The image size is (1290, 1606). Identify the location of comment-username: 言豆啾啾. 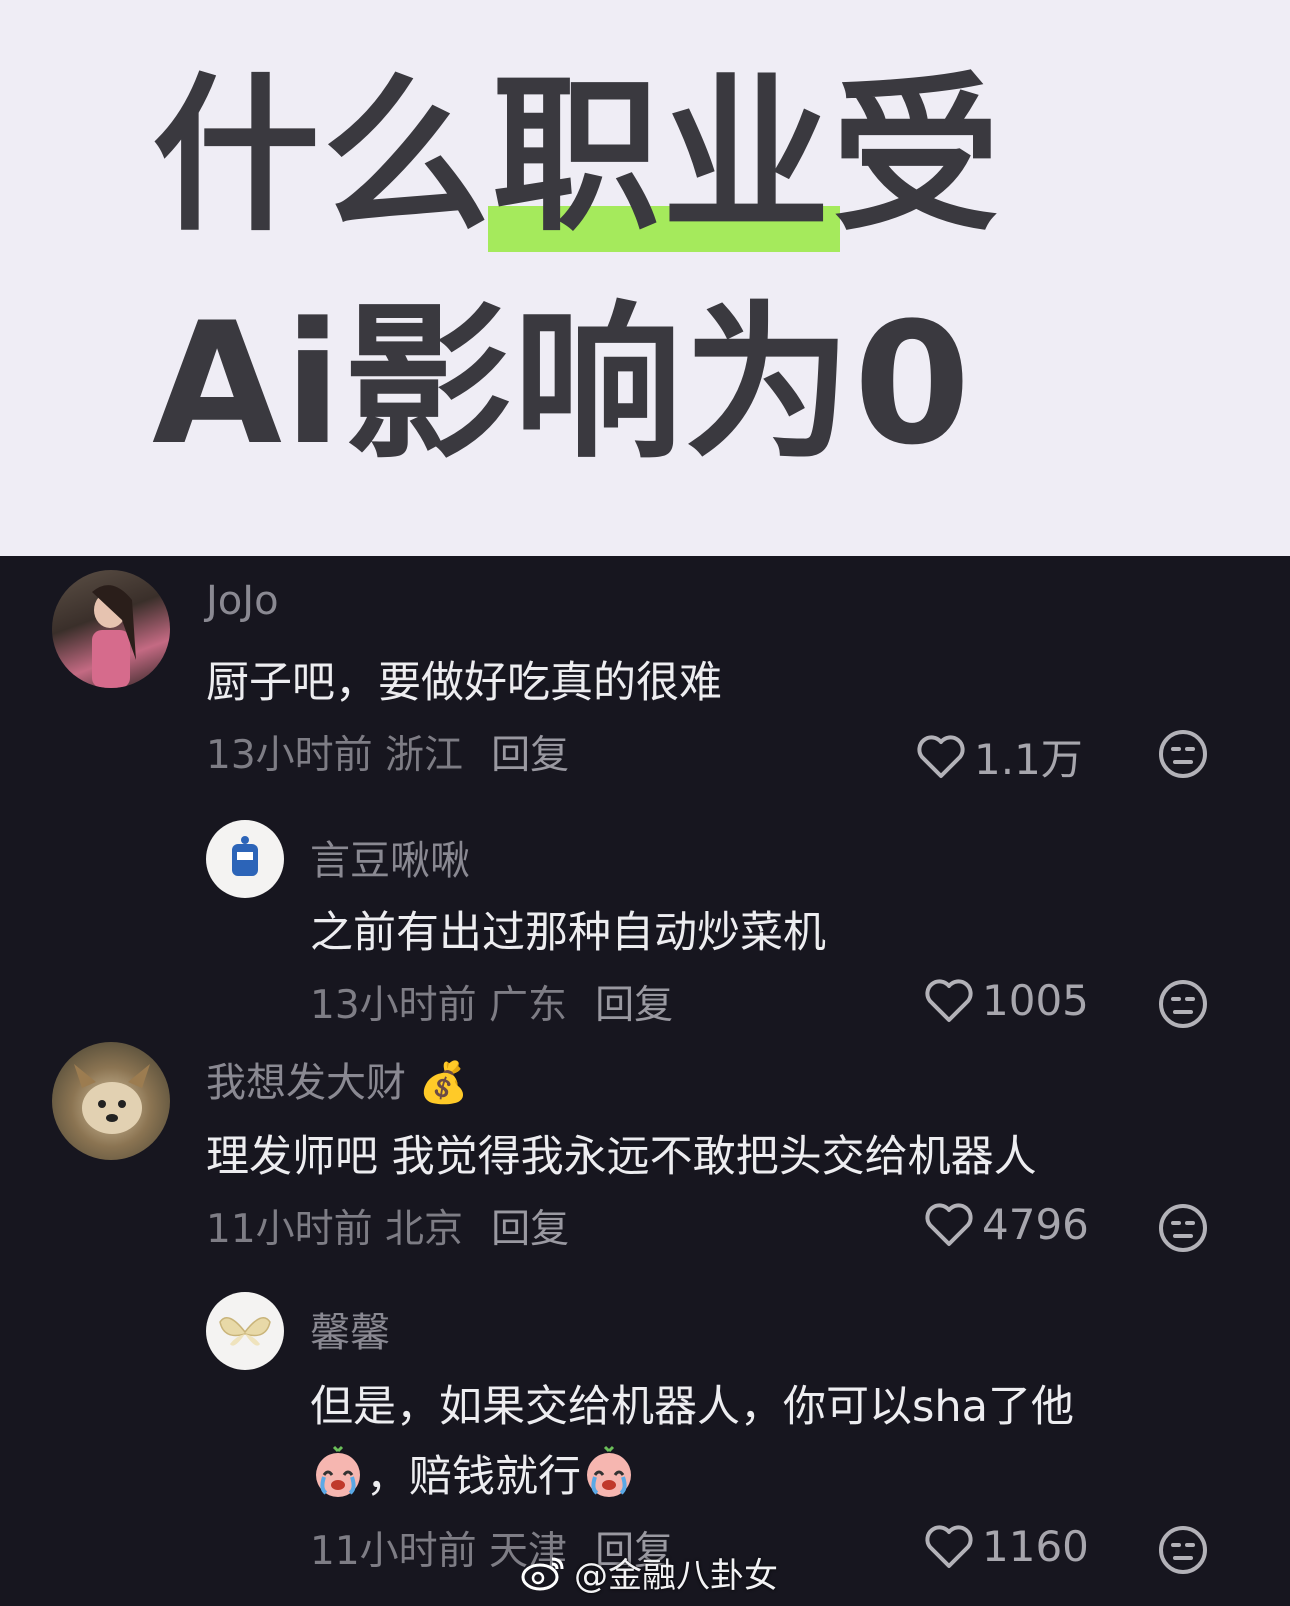
(390, 857).